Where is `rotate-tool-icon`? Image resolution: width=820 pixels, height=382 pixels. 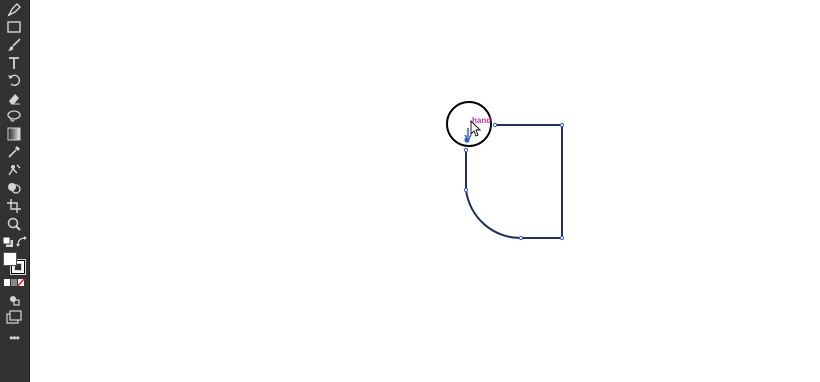 rotate-tool-icon is located at coordinates (14, 80).